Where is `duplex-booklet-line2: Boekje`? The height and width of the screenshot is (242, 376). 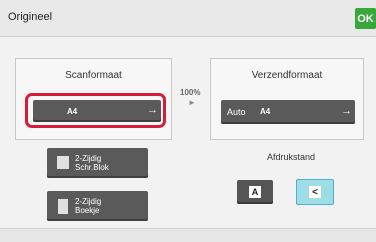 duplex-booklet-line2: Boekje is located at coordinates (87, 210).